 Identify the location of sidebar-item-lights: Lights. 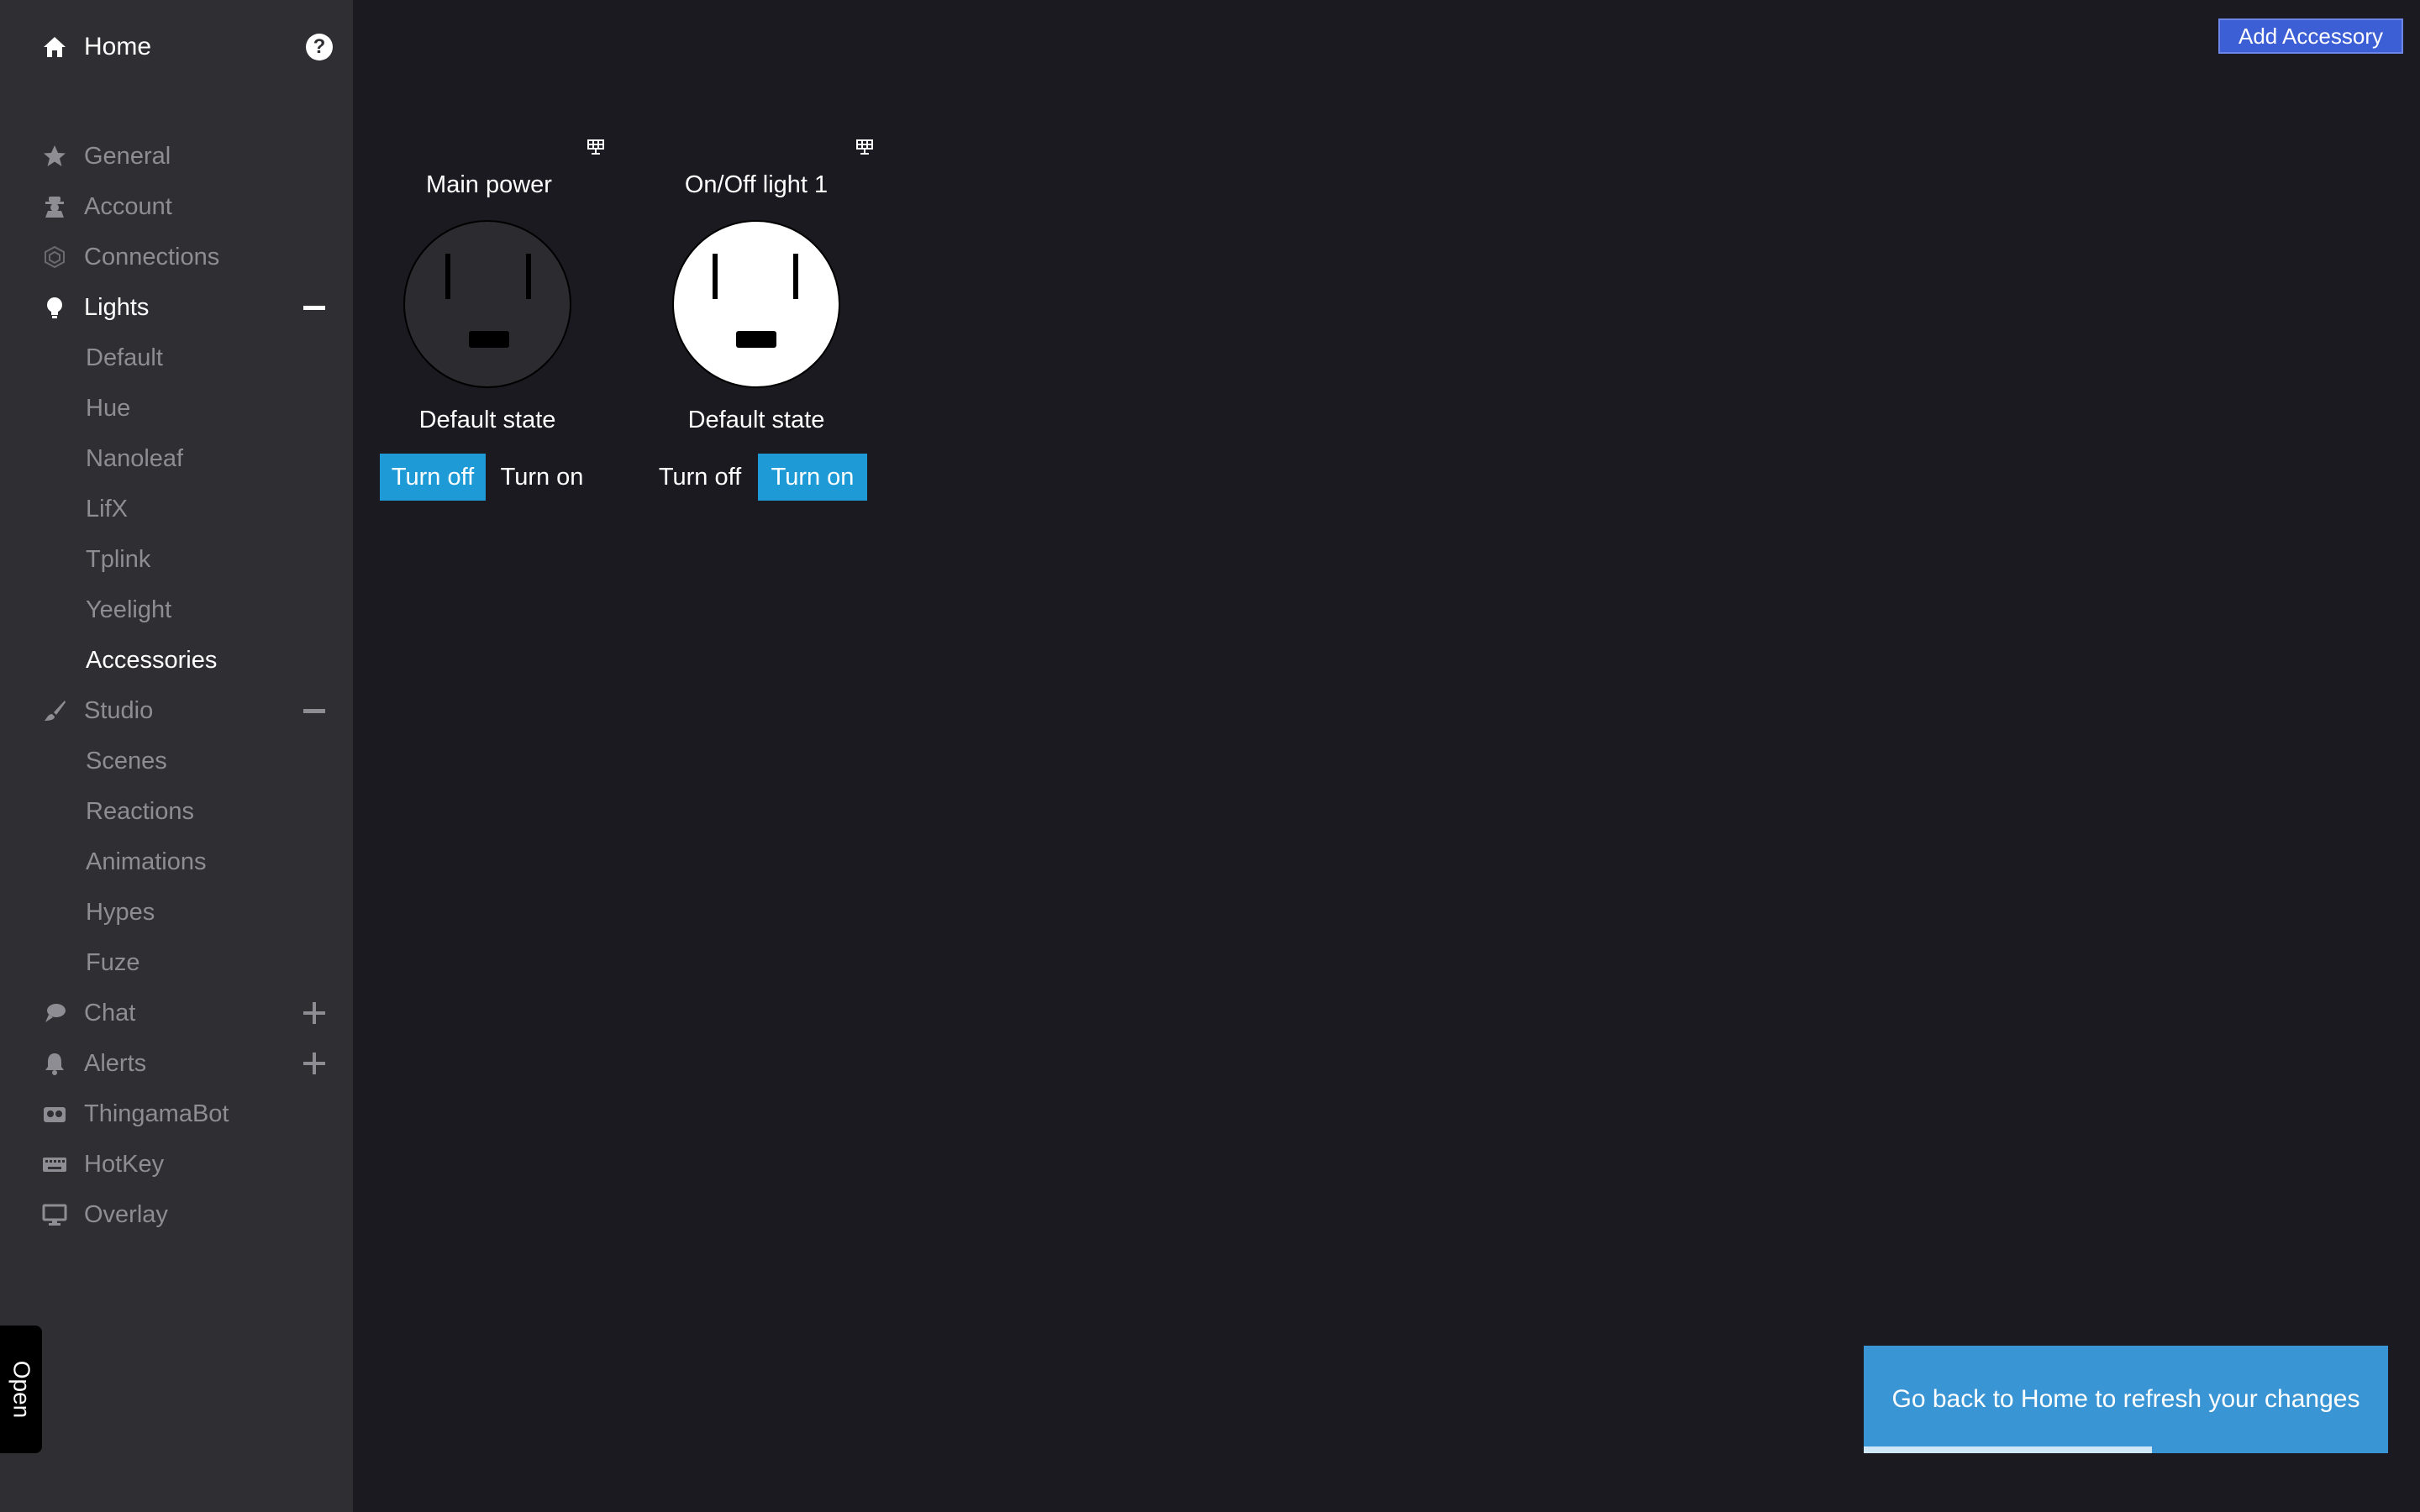
(187, 307).